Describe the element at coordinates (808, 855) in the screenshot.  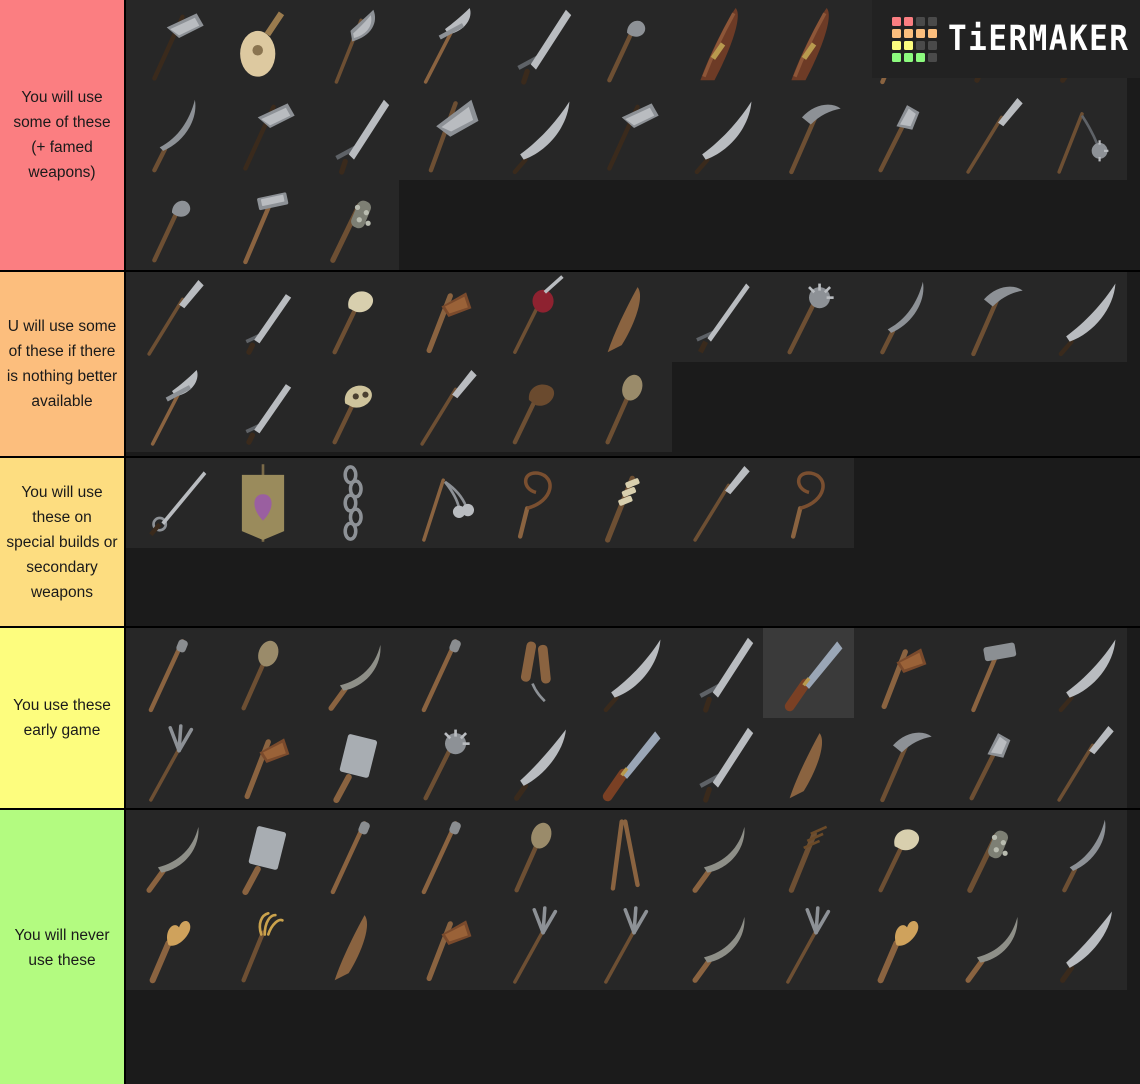
I see `tier-item-bound-torch` at that location.